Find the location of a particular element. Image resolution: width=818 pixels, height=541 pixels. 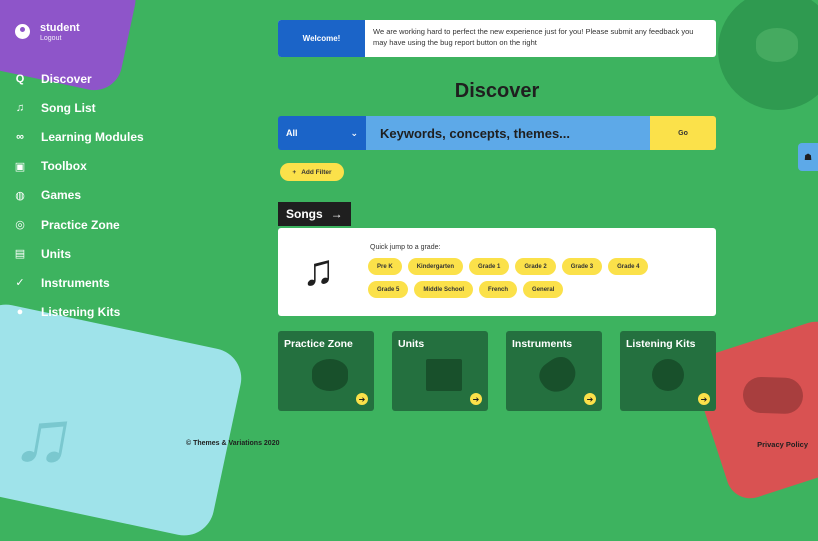

sidebar-item-song-list: ♫ Song List is located at coordinates (78, 107).